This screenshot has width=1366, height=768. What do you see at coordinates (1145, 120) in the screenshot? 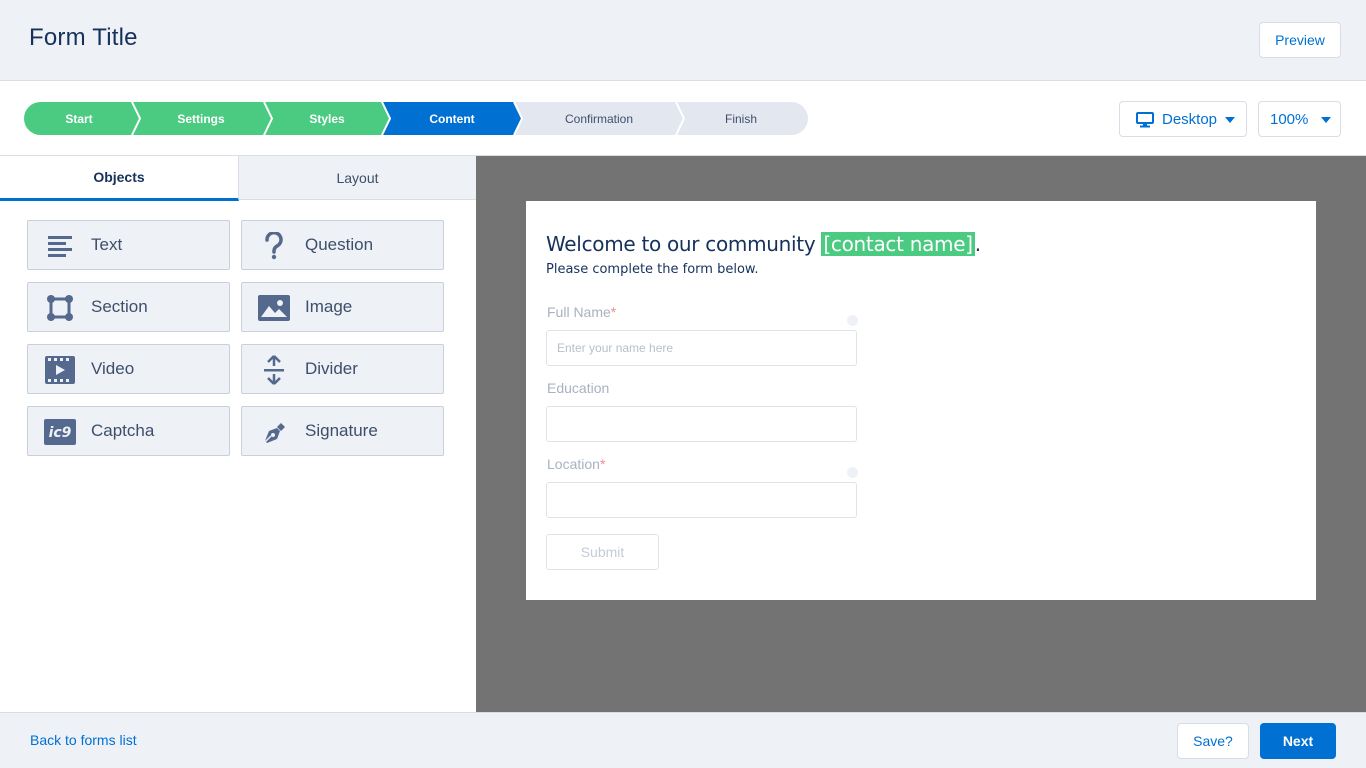
I see `monitor-icon` at bounding box center [1145, 120].